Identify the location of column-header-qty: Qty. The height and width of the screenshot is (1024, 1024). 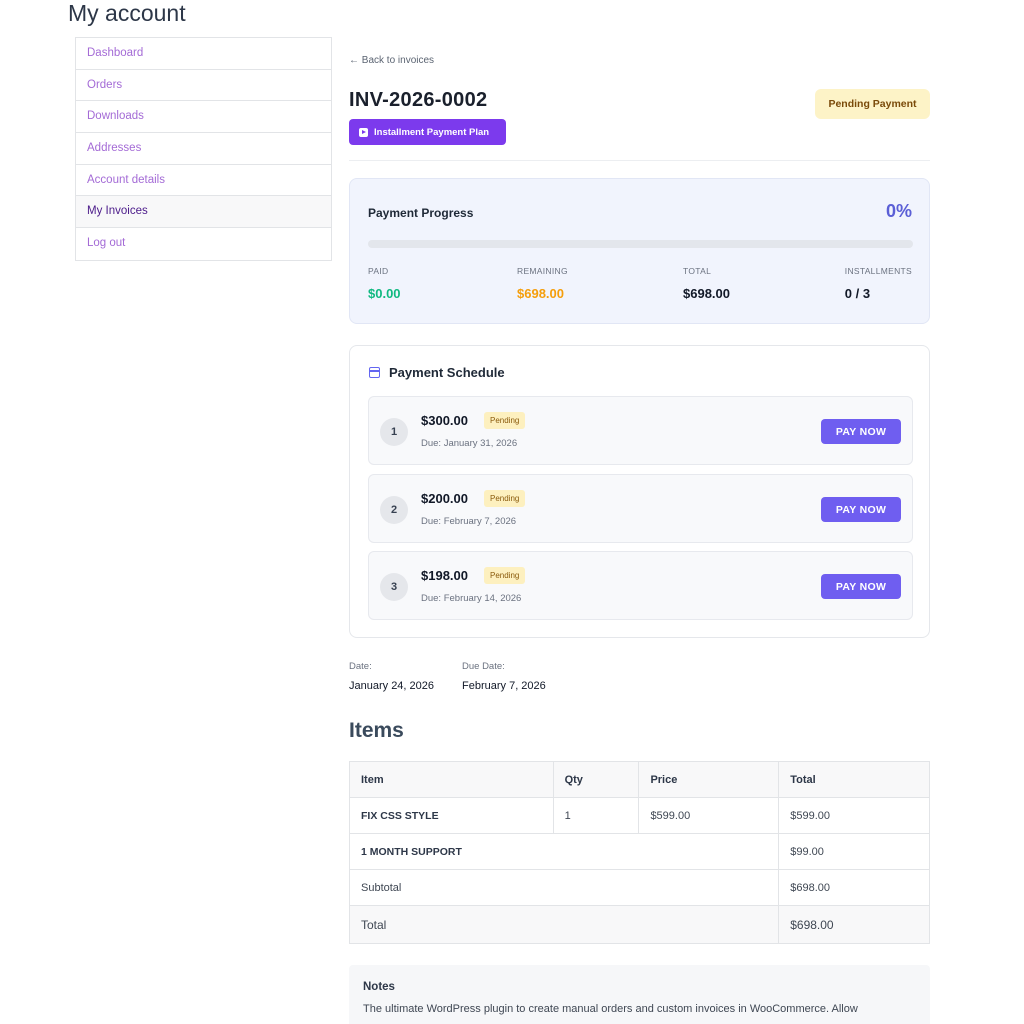
(596, 779).